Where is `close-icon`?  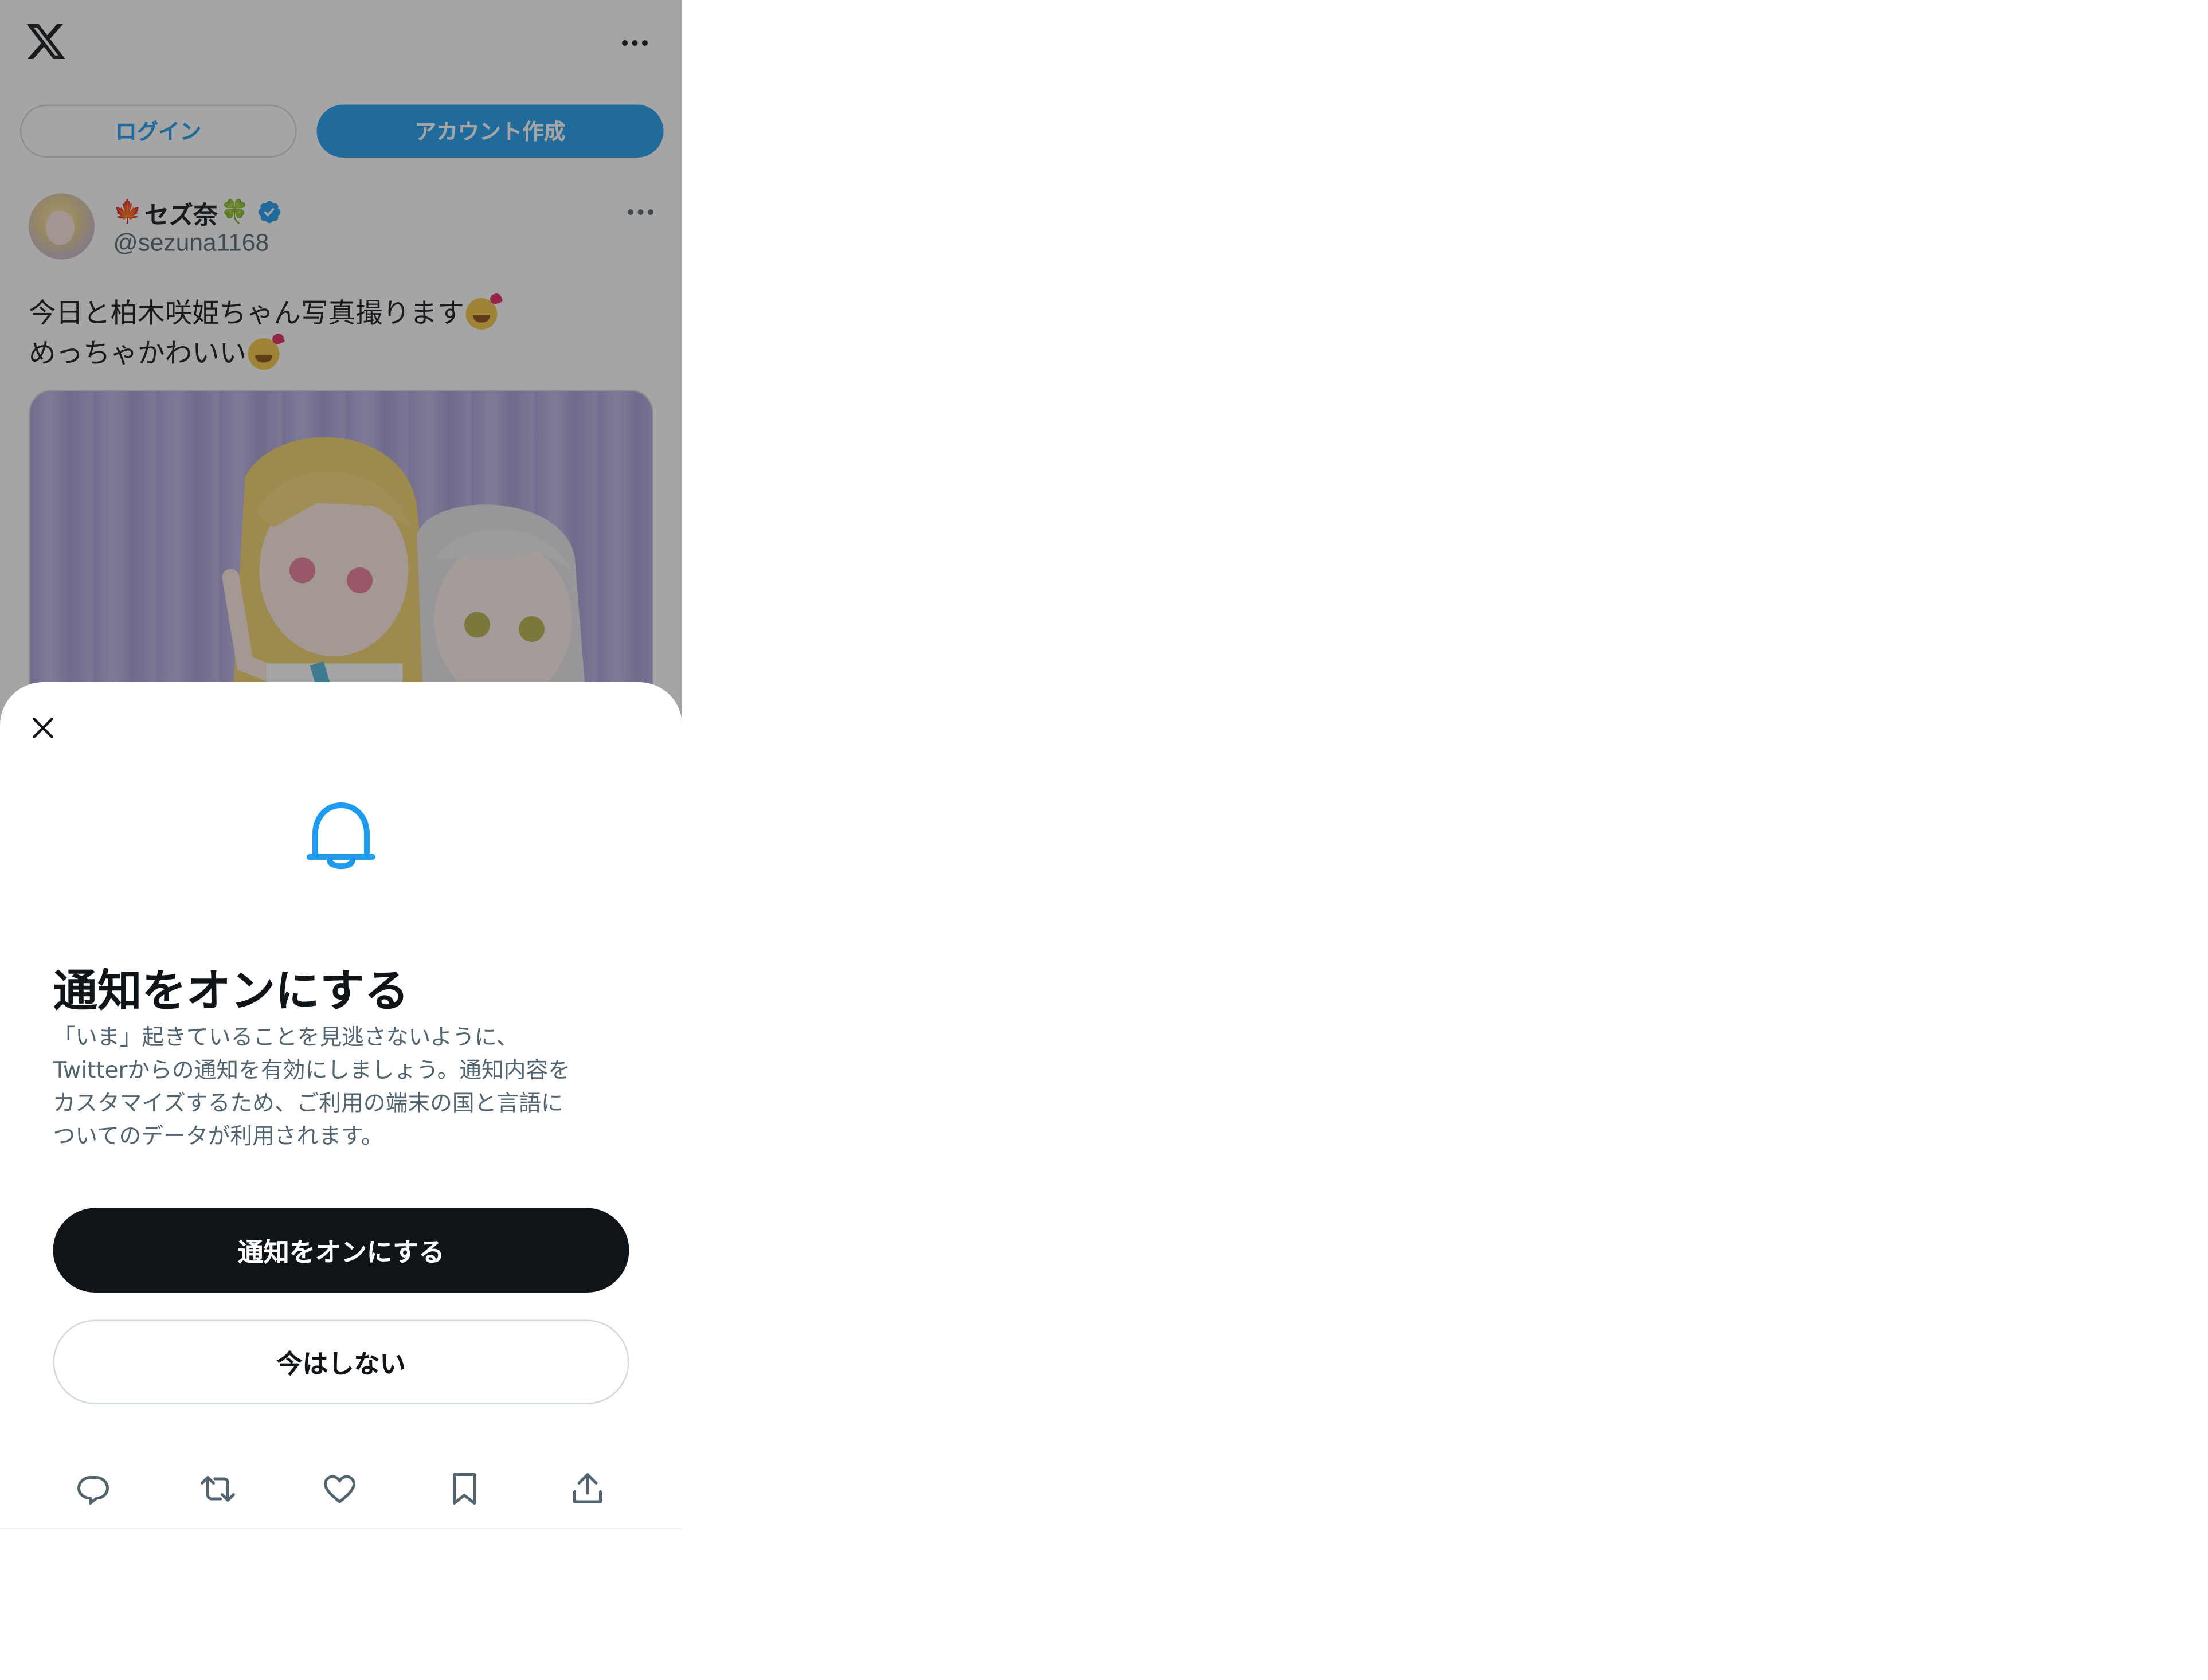
close-icon is located at coordinates (43, 728).